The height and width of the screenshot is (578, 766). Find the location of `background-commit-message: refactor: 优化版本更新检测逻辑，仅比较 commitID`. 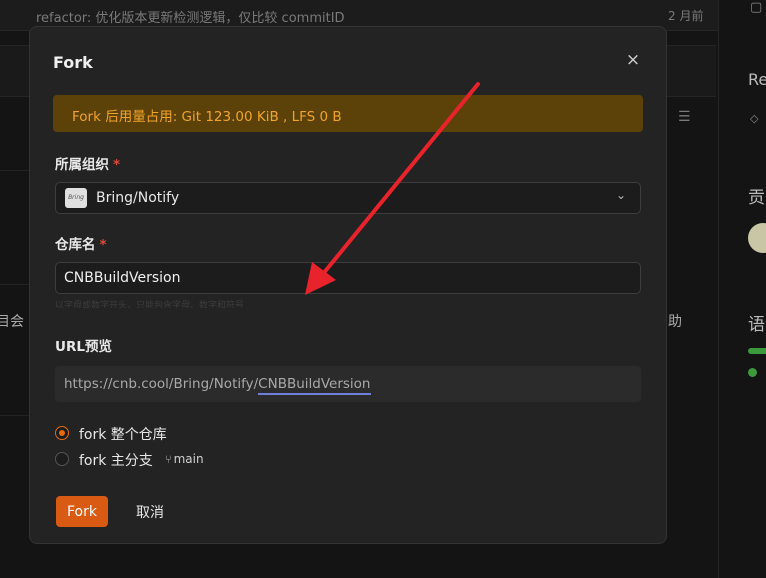

background-commit-message: refactor: 优化版本更新检测逻辑，仅比较 commitID is located at coordinates (190, 18).